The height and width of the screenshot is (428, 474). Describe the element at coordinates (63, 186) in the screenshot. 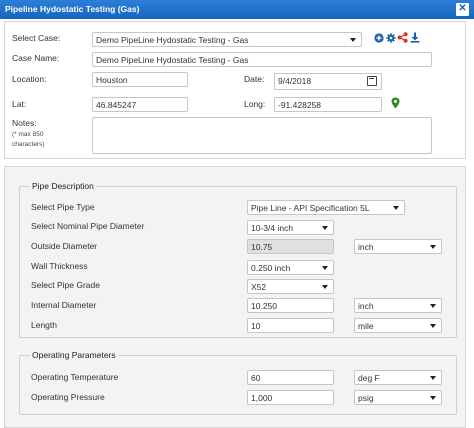

I see `pipe-description-legend: Pipe Description` at that location.